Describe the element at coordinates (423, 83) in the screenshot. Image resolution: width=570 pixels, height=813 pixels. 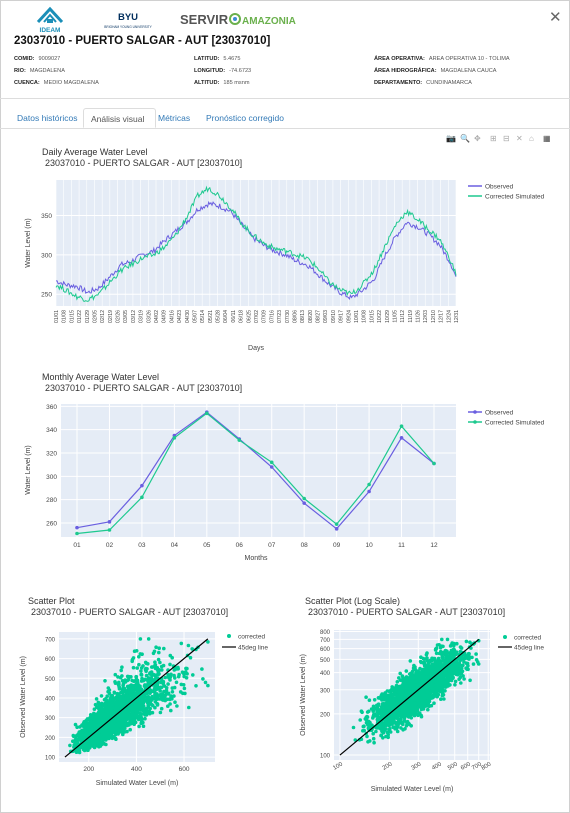
I see `departamento-row: DEPARTAMENTO: CUNDINAMARCA` at that location.